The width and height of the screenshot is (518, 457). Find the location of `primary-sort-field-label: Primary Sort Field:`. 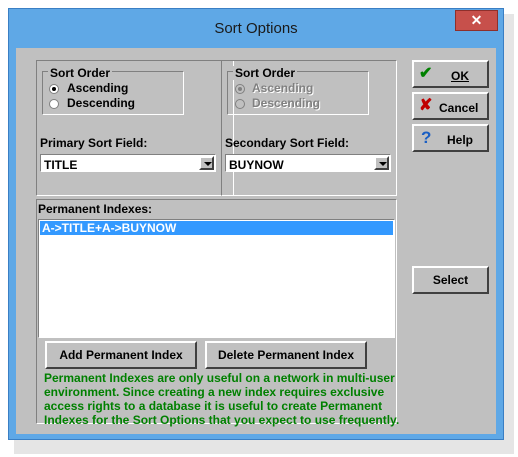

primary-sort-field-label: Primary Sort Field: is located at coordinates (94, 143).